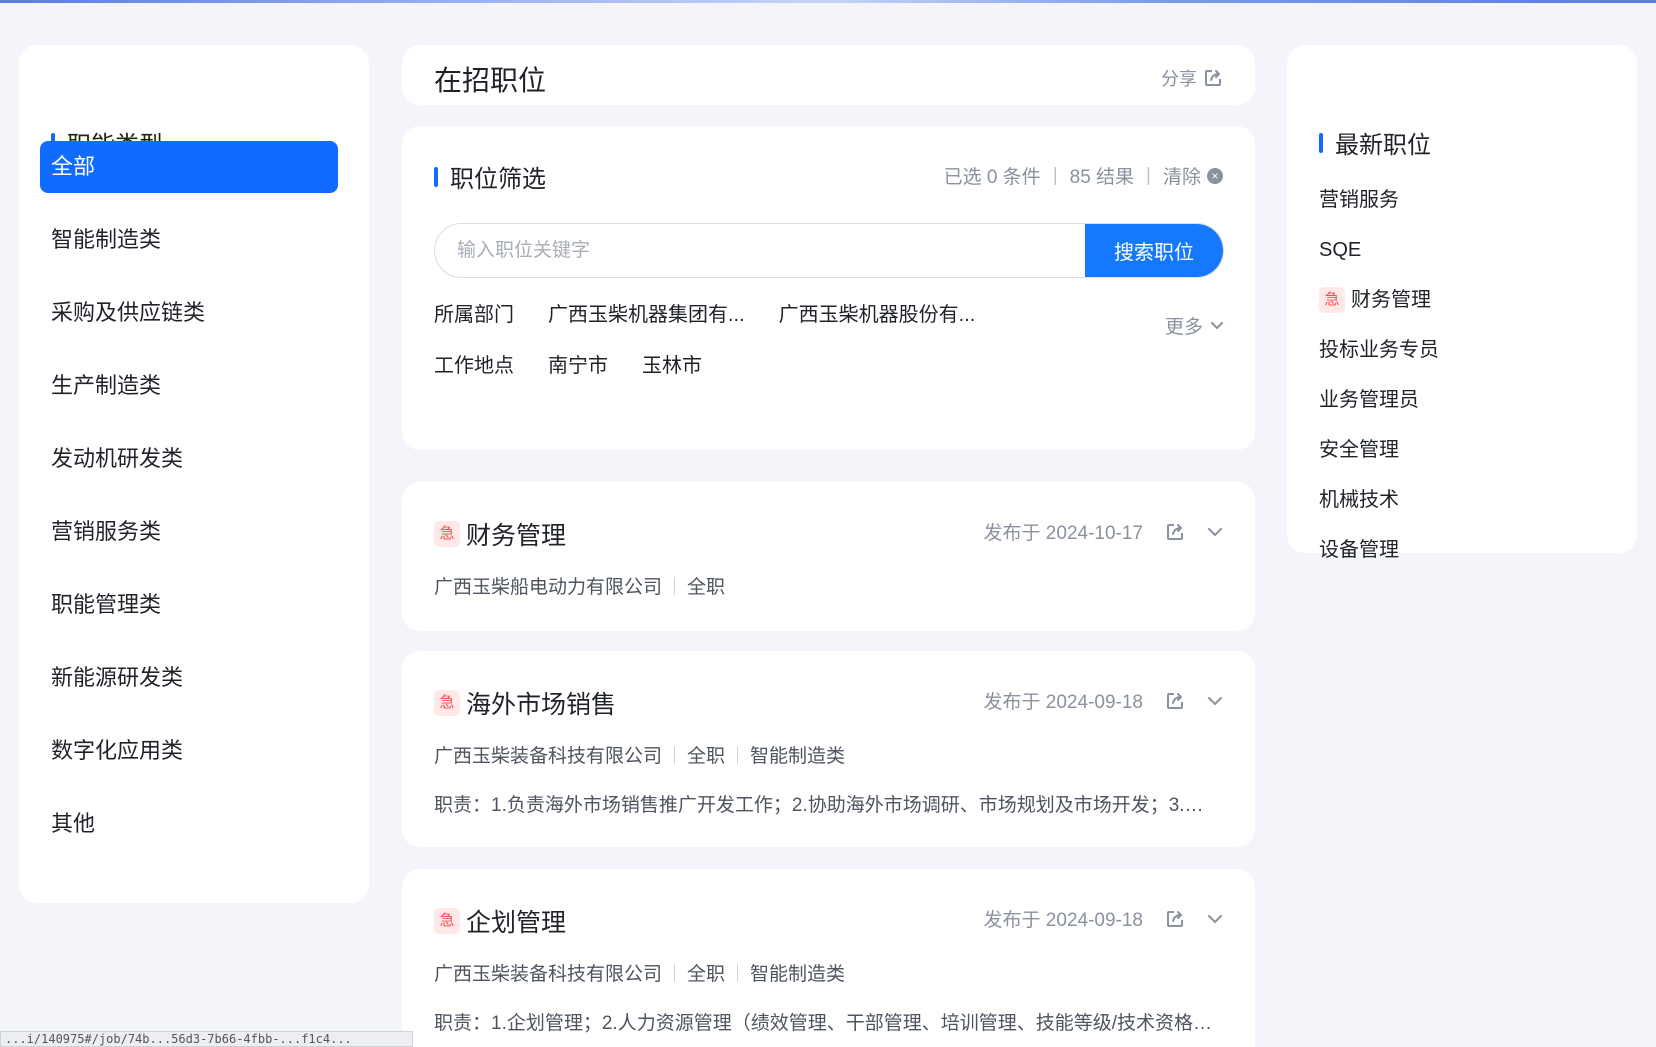 This screenshot has width=1656, height=1047. Describe the element at coordinates (189, 386) in the screenshot. I see `function-type-item: 生产制造类` at that location.